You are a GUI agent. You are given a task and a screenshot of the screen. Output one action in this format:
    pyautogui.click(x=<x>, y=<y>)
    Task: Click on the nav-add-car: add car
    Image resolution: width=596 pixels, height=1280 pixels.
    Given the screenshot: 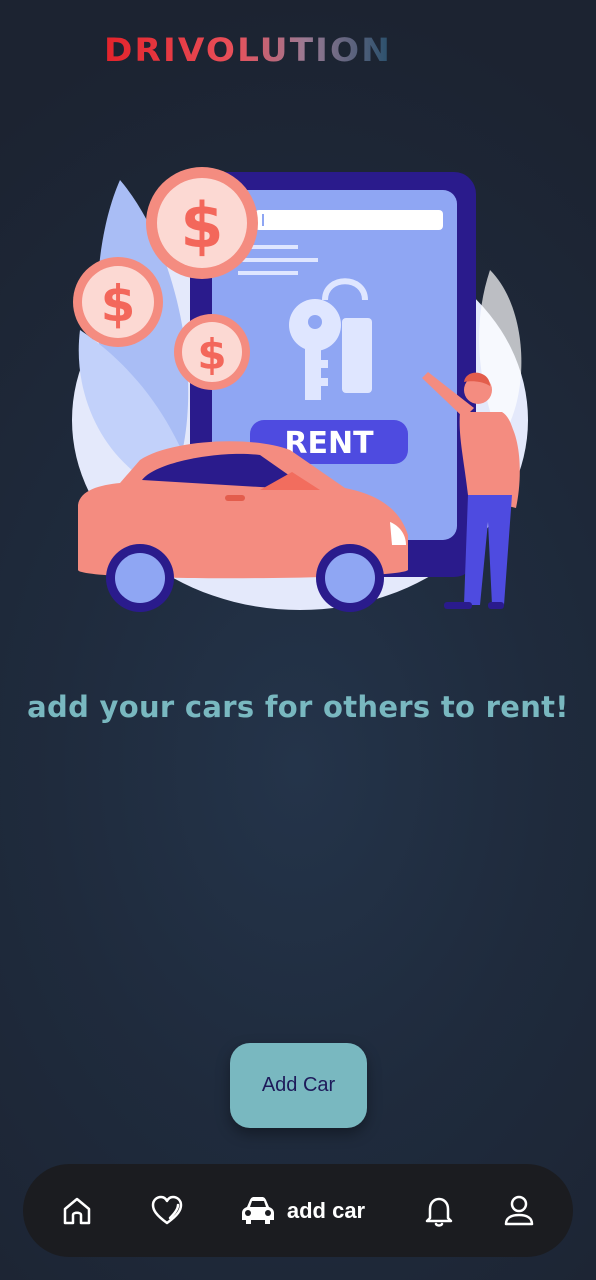 What is the action you would take?
    pyautogui.click(x=303, y=1210)
    